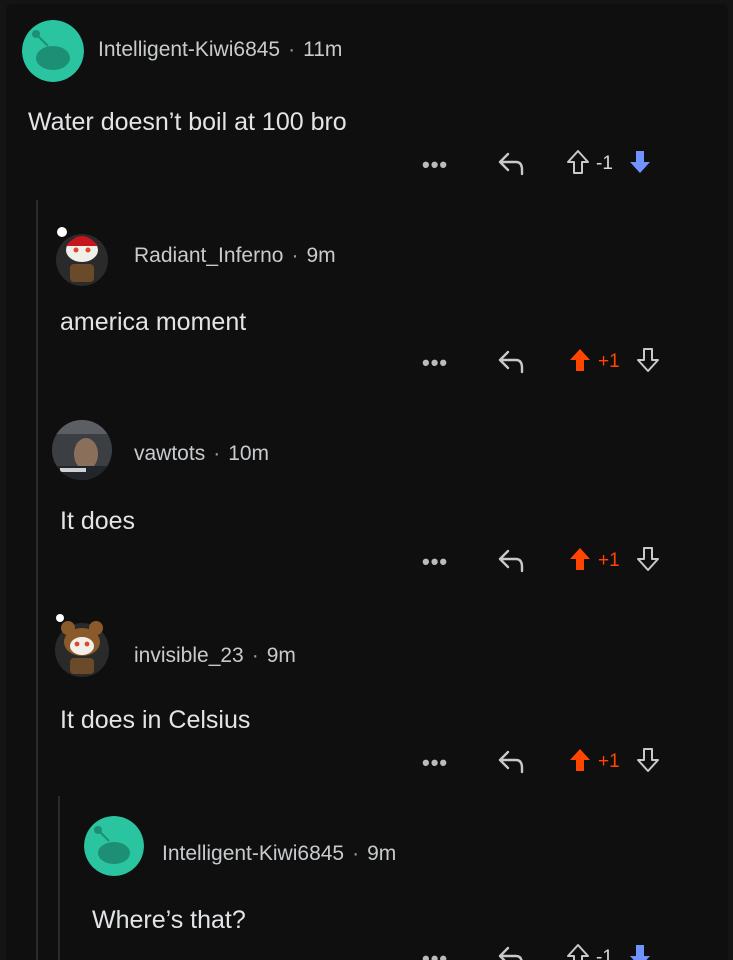 The height and width of the screenshot is (960, 733). Describe the element at coordinates (249, 453) in the screenshot. I see `timestamp: 10m` at that location.